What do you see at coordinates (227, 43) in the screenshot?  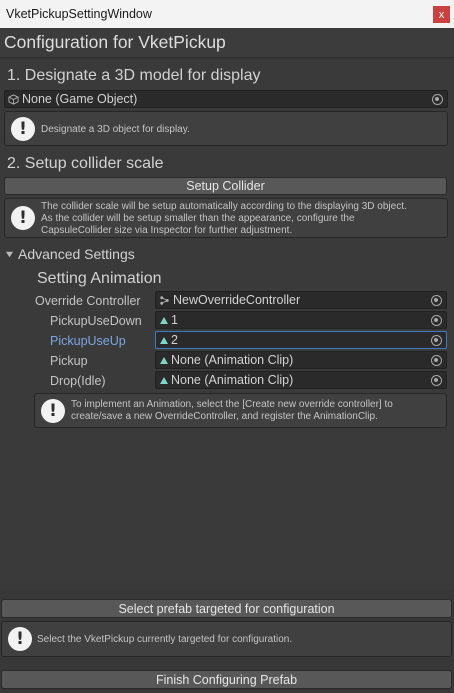 I see `page-title: Configuration for VketPickup` at bounding box center [227, 43].